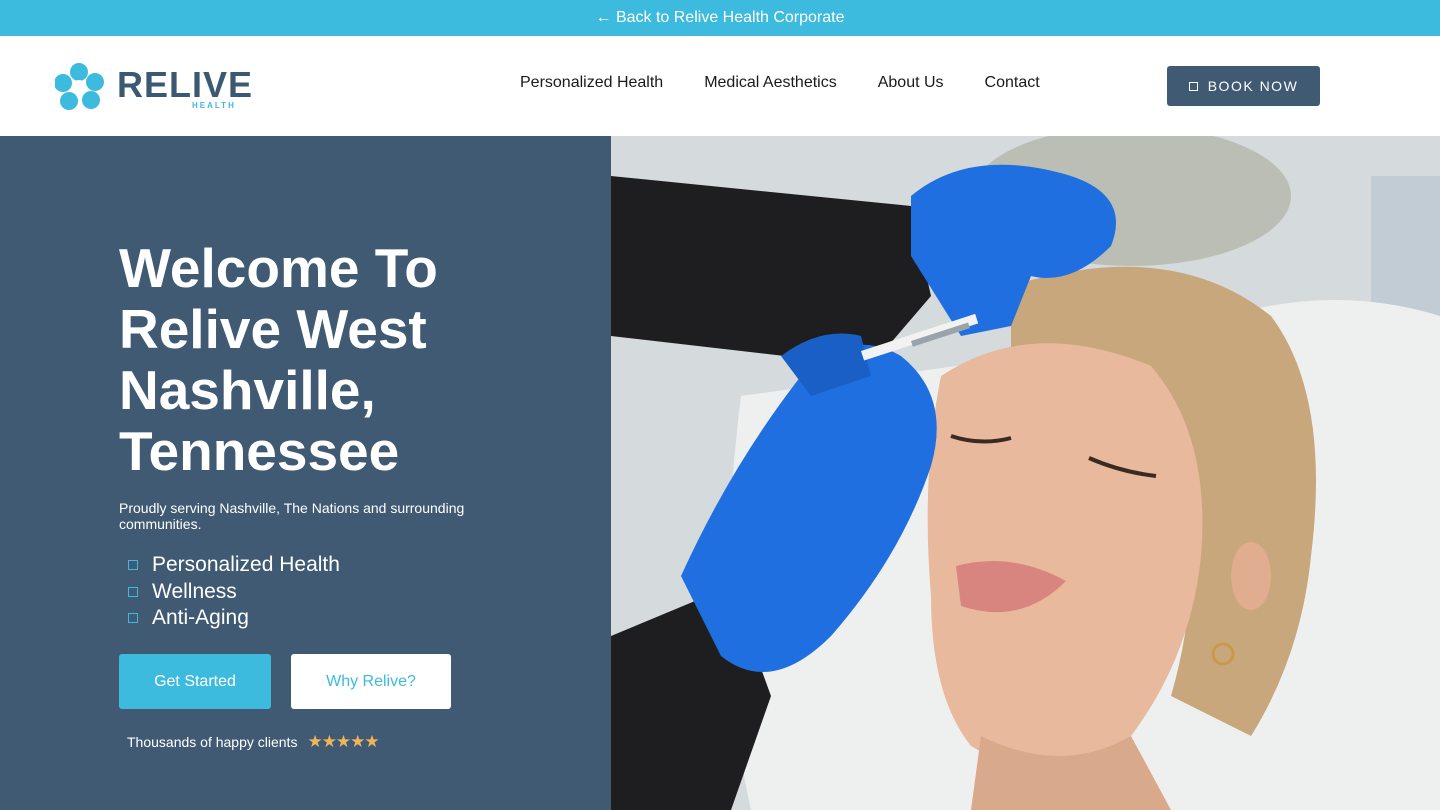 Image resolution: width=1440 pixels, height=810 pixels. What do you see at coordinates (185, 84) in the screenshot?
I see `brand-name: RELIVE` at bounding box center [185, 84].